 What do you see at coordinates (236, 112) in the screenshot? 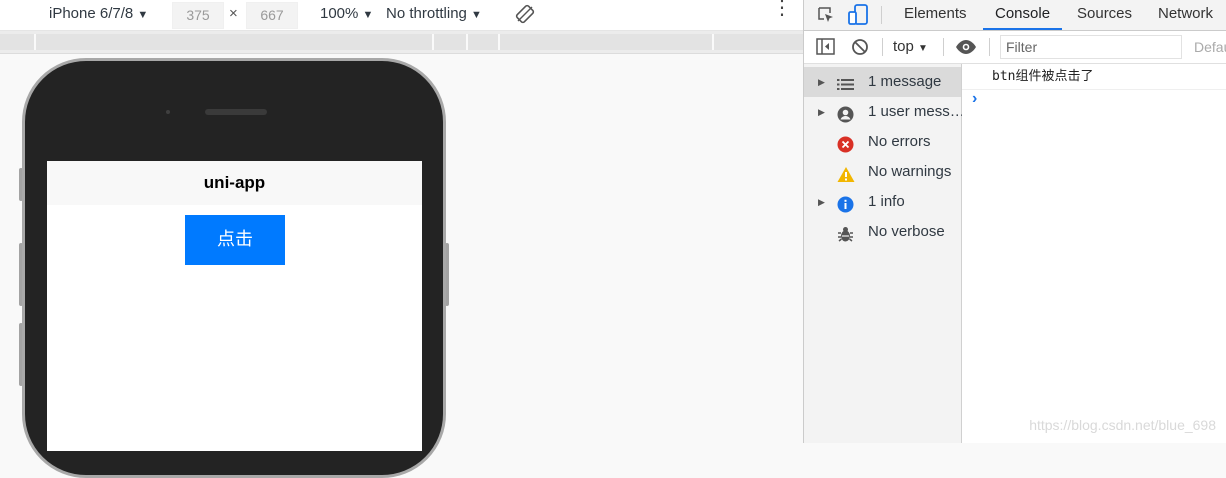
I see `speaker-grille` at bounding box center [236, 112].